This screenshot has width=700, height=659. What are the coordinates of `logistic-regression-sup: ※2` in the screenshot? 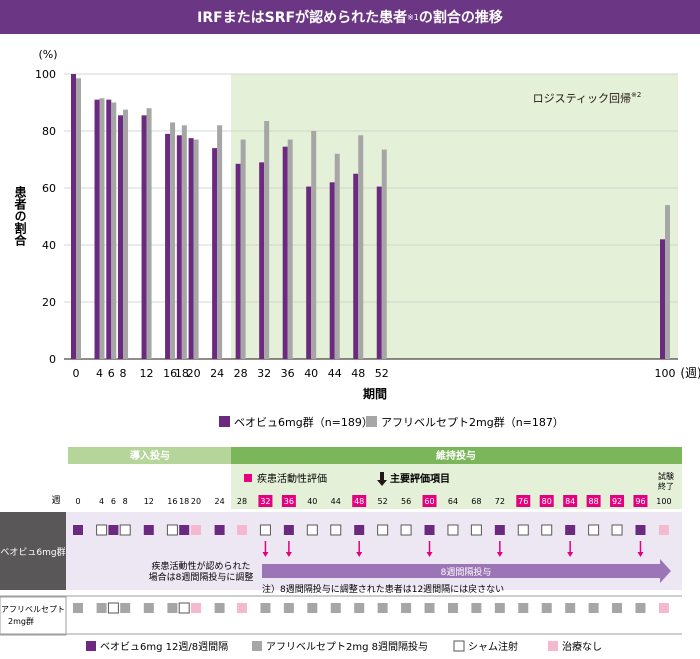 It's located at (636, 95).